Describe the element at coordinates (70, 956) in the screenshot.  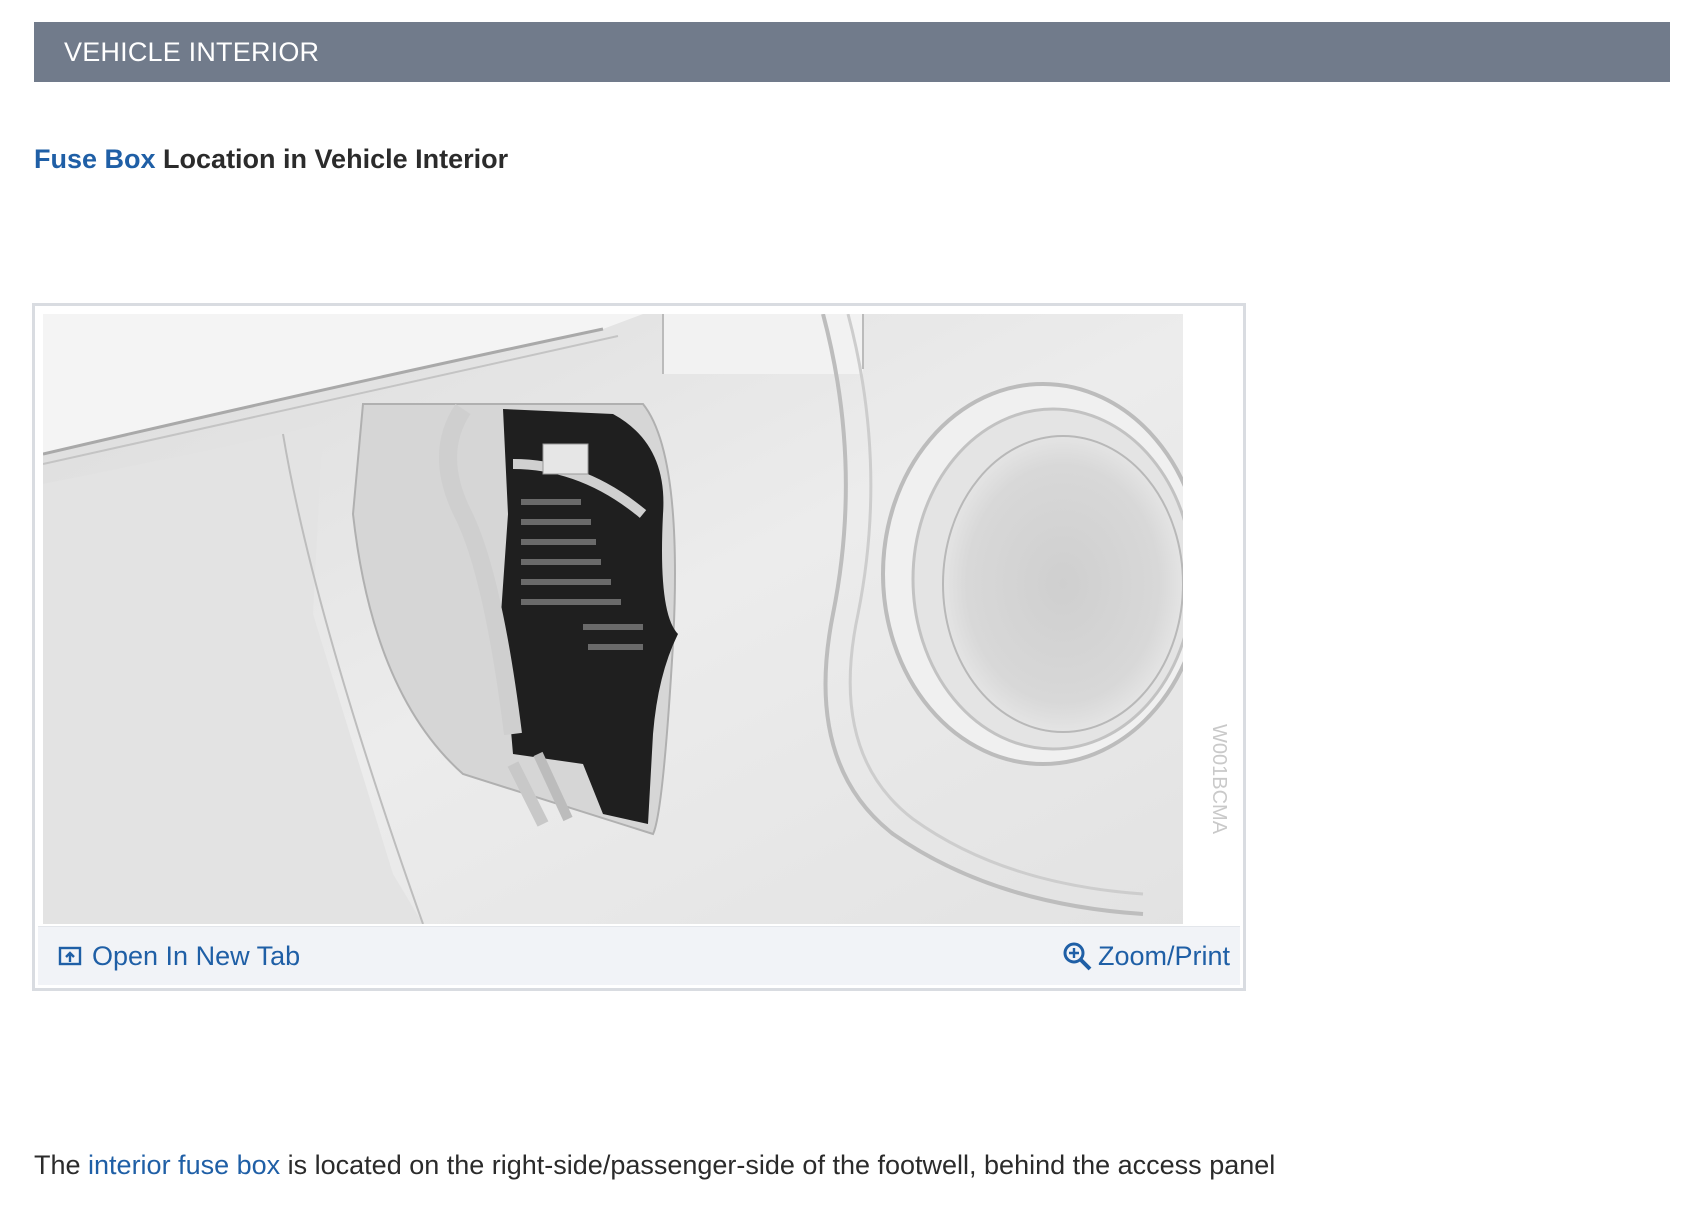
I see `open-new-tab-icon` at that location.